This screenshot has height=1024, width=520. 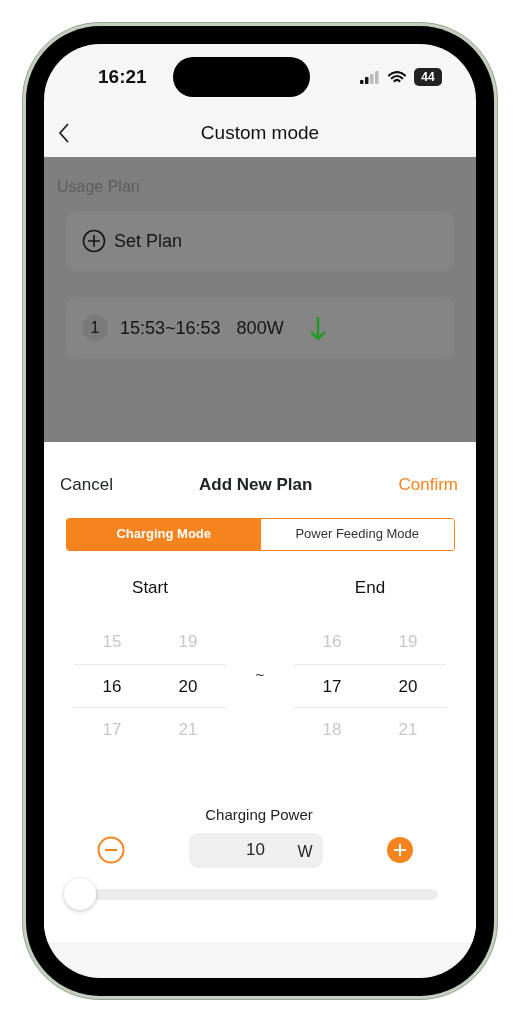 I want to click on set-plan-button: Set Plan, so click(x=260, y=241).